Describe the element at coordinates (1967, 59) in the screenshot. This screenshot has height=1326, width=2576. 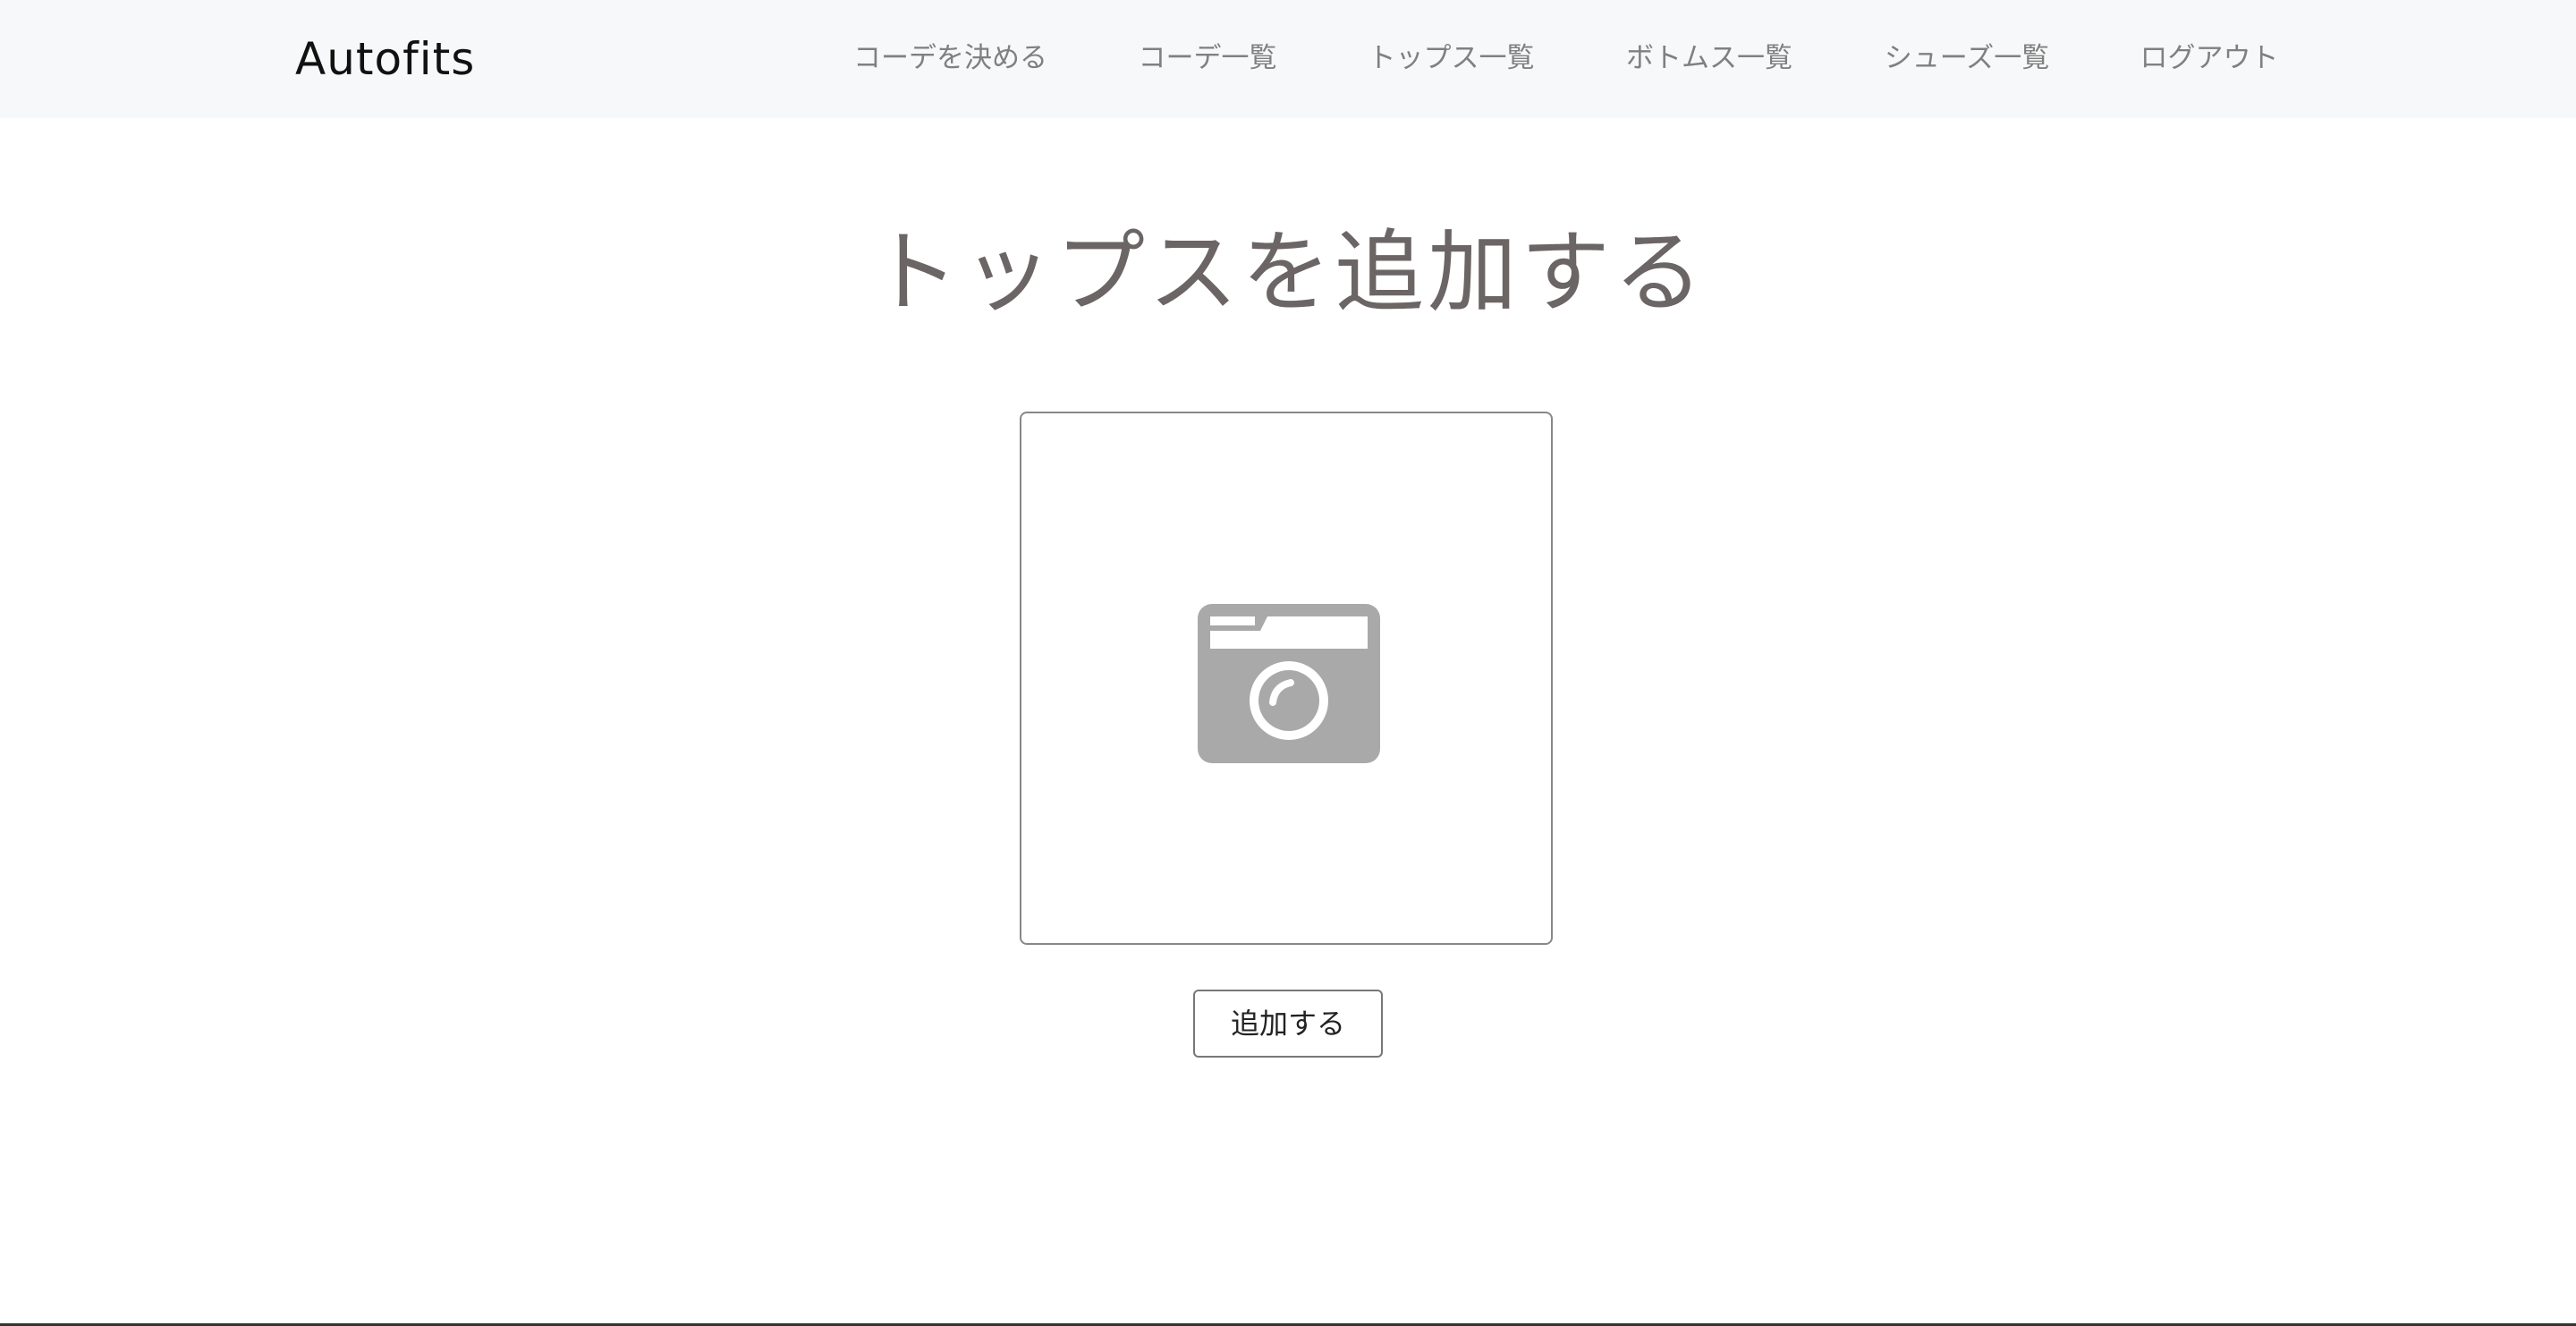
I see `nav-link-shoes-list: シューズ一覧` at that location.